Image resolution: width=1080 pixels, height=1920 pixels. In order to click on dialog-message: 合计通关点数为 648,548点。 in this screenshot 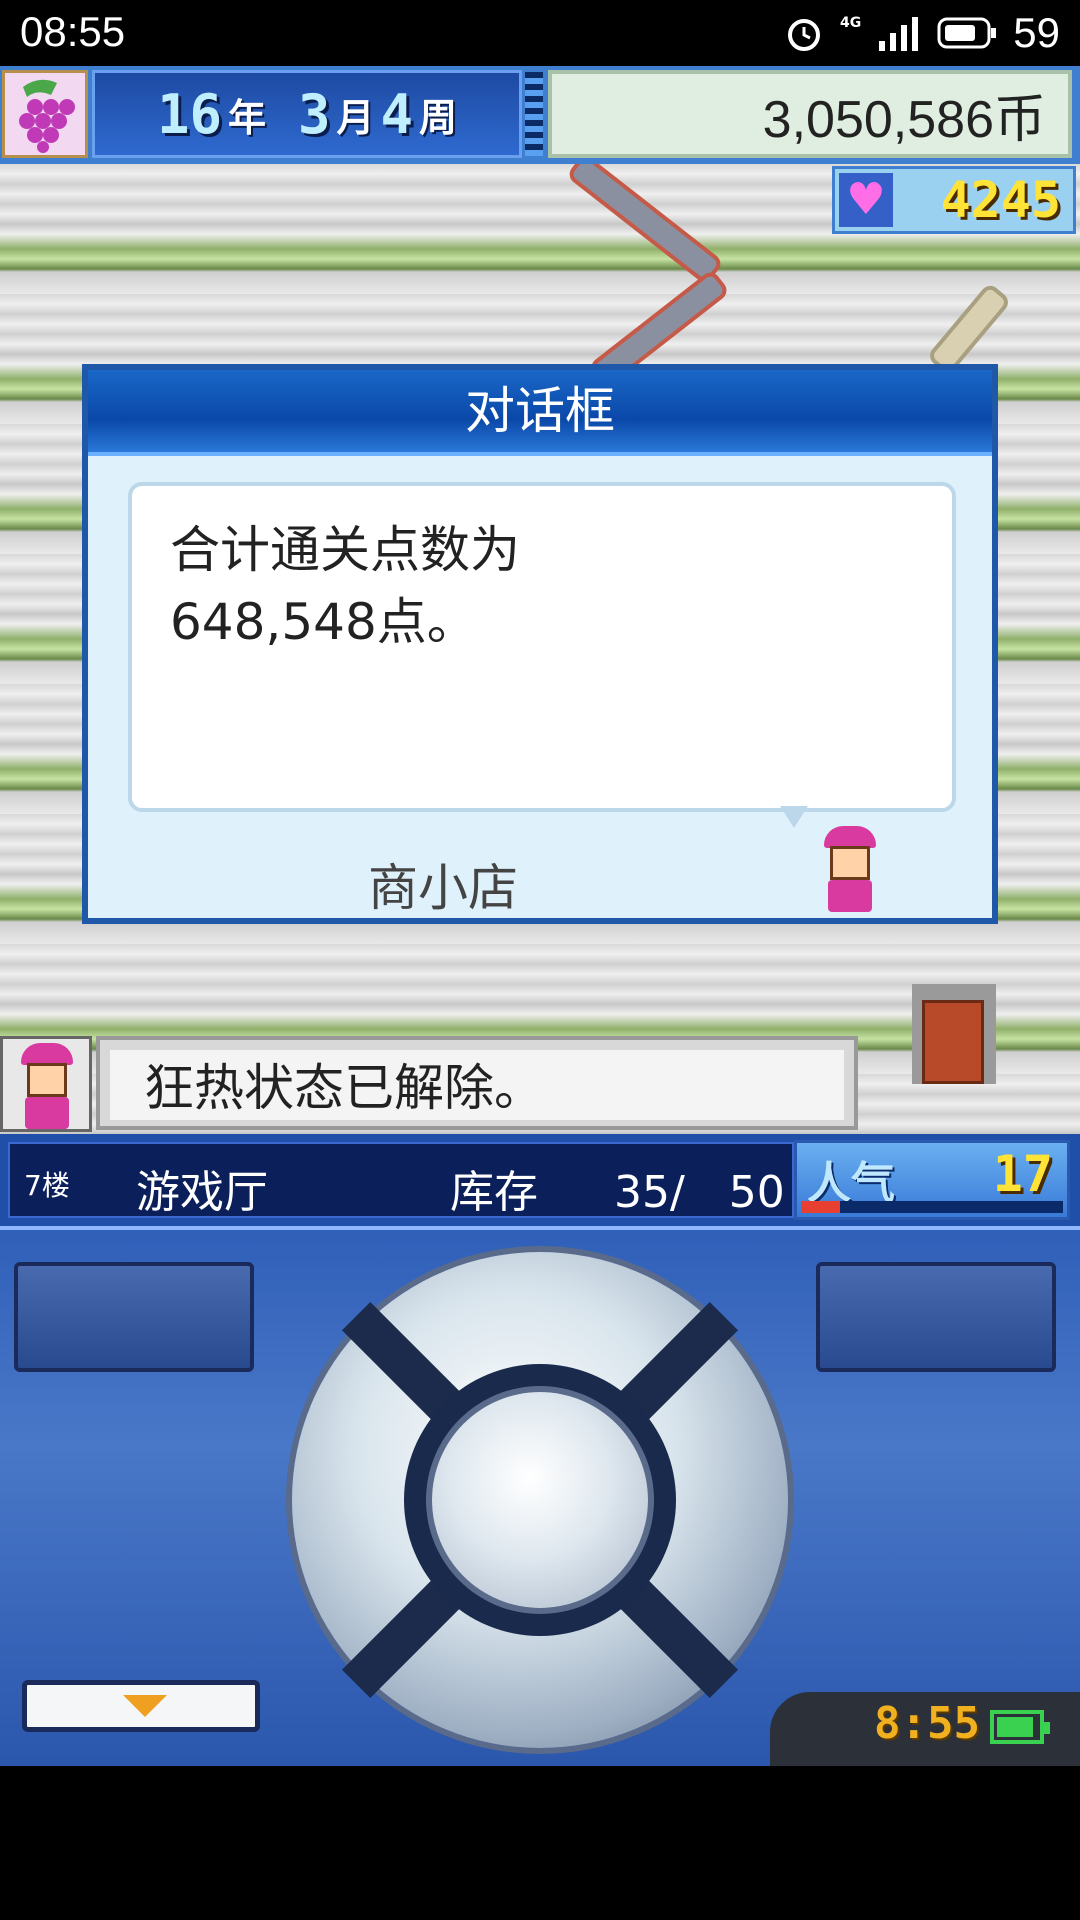, I will do `click(345, 586)`.